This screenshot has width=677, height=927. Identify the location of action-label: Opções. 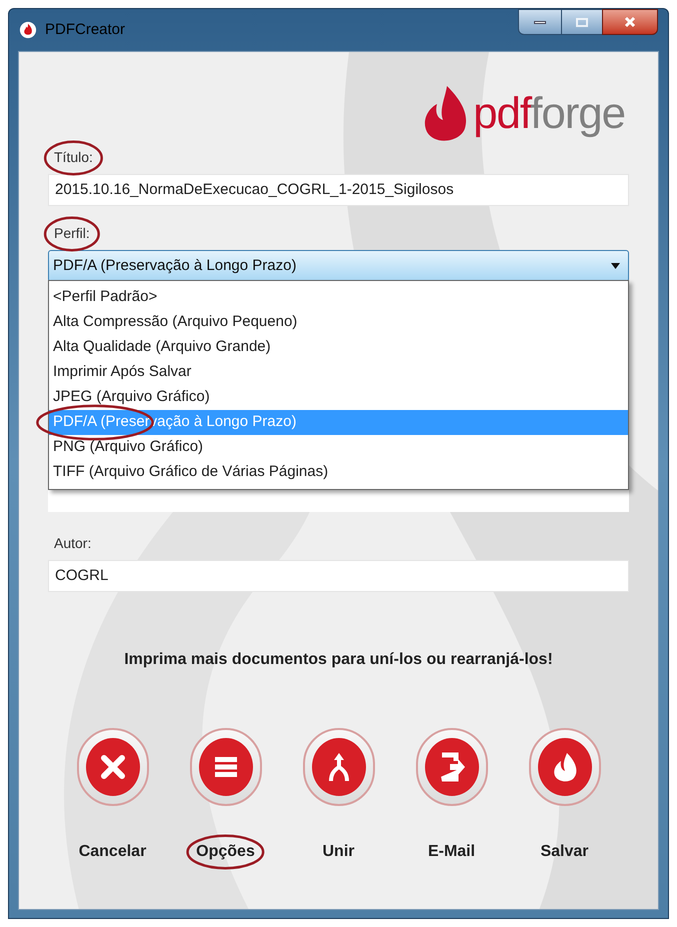
(225, 851).